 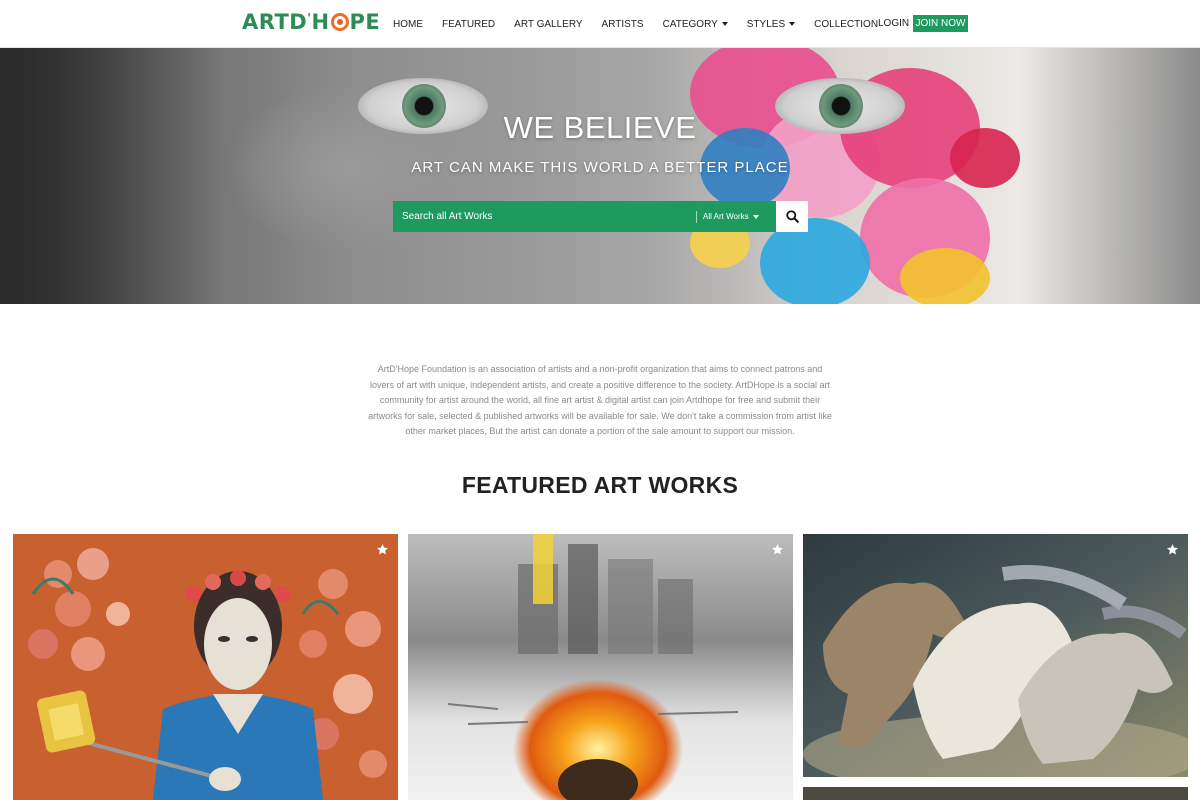 What do you see at coordinates (600, 167) in the screenshot?
I see `hero-subtitle: ART CAN MAKE THIS WORLD A BETTER PLACE` at bounding box center [600, 167].